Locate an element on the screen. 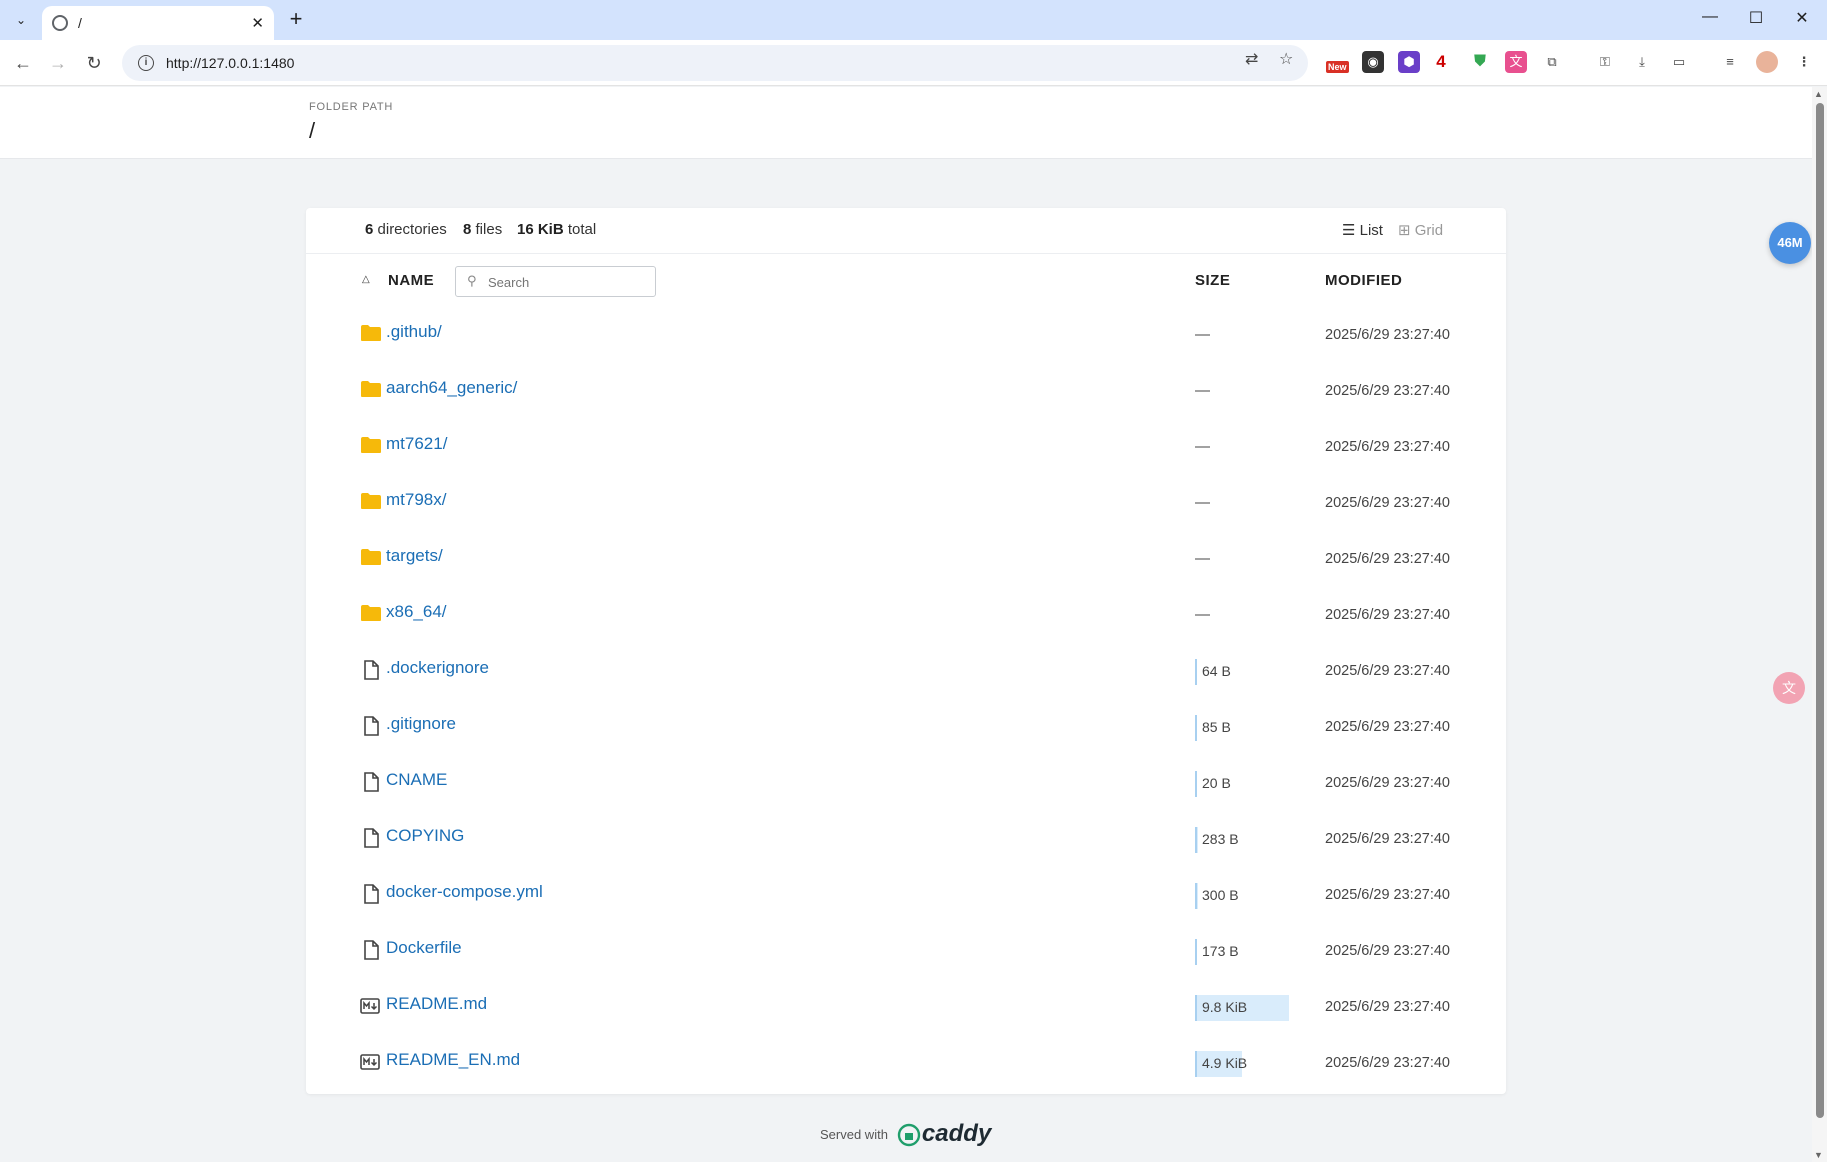  caddy-logo: caddy is located at coordinates (943, 1134).